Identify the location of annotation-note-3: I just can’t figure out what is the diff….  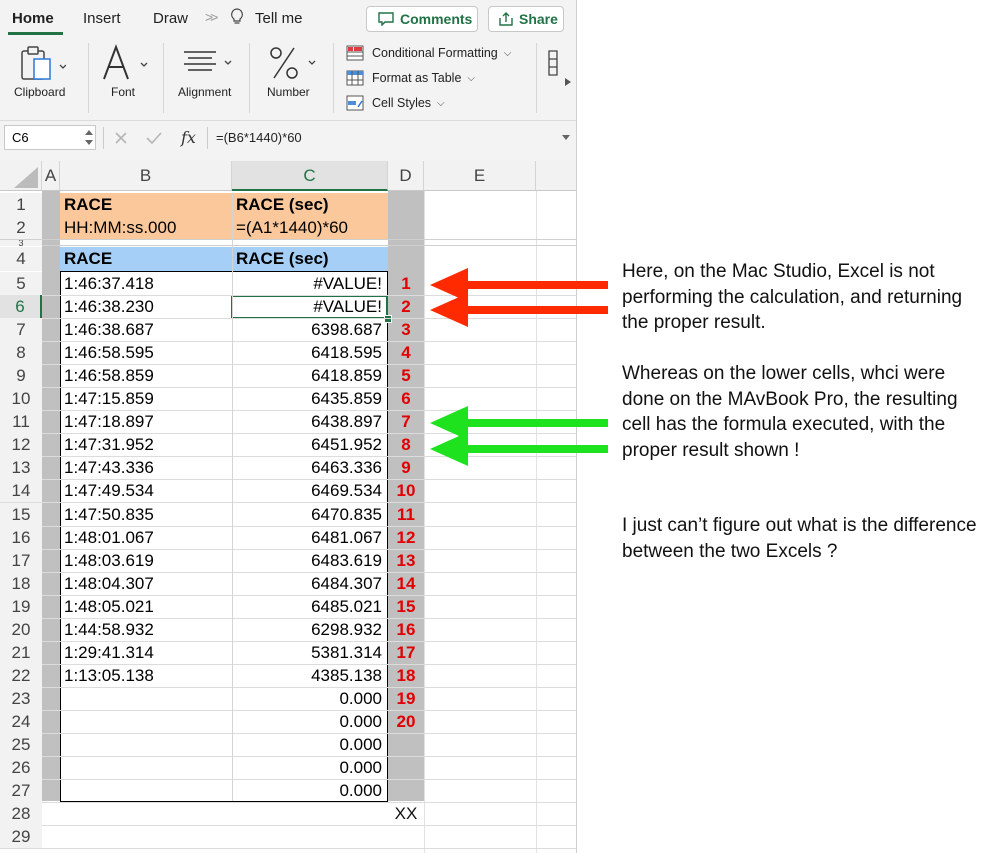
(799, 538).